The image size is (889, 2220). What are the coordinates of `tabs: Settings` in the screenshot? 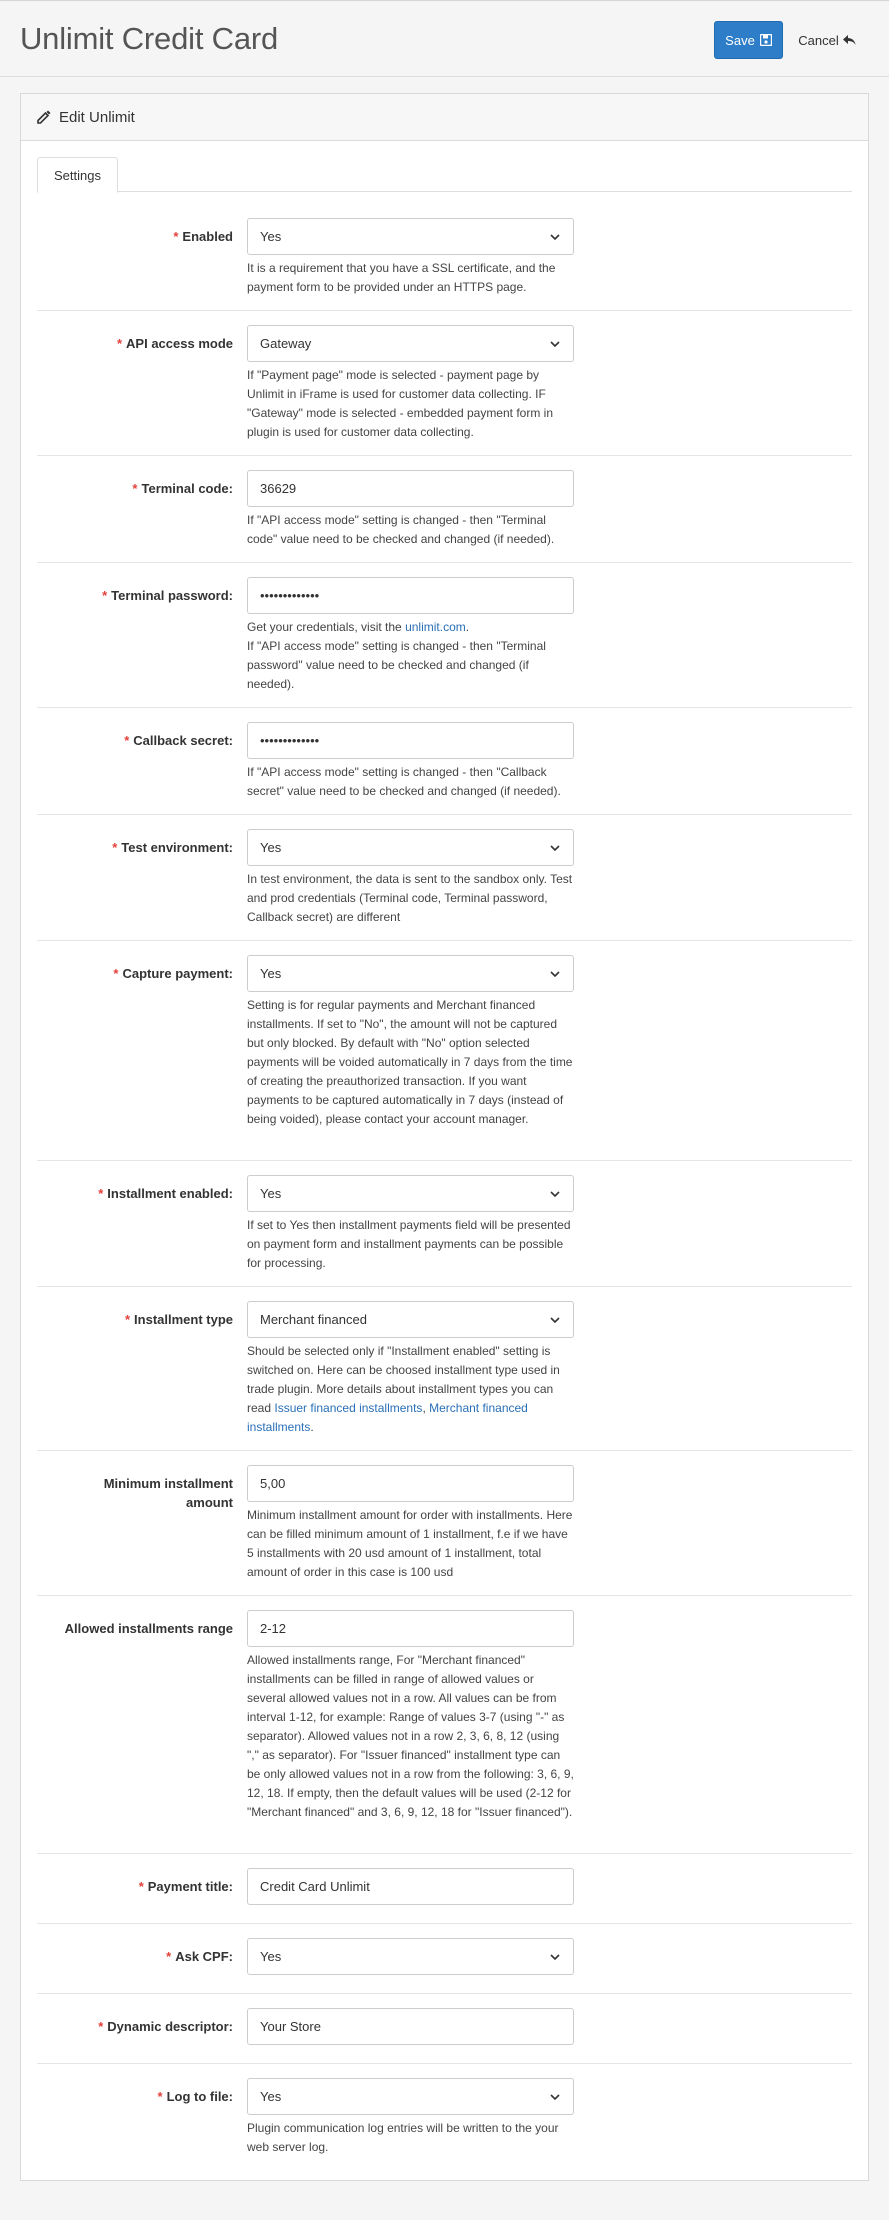 It's located at (444, 175).